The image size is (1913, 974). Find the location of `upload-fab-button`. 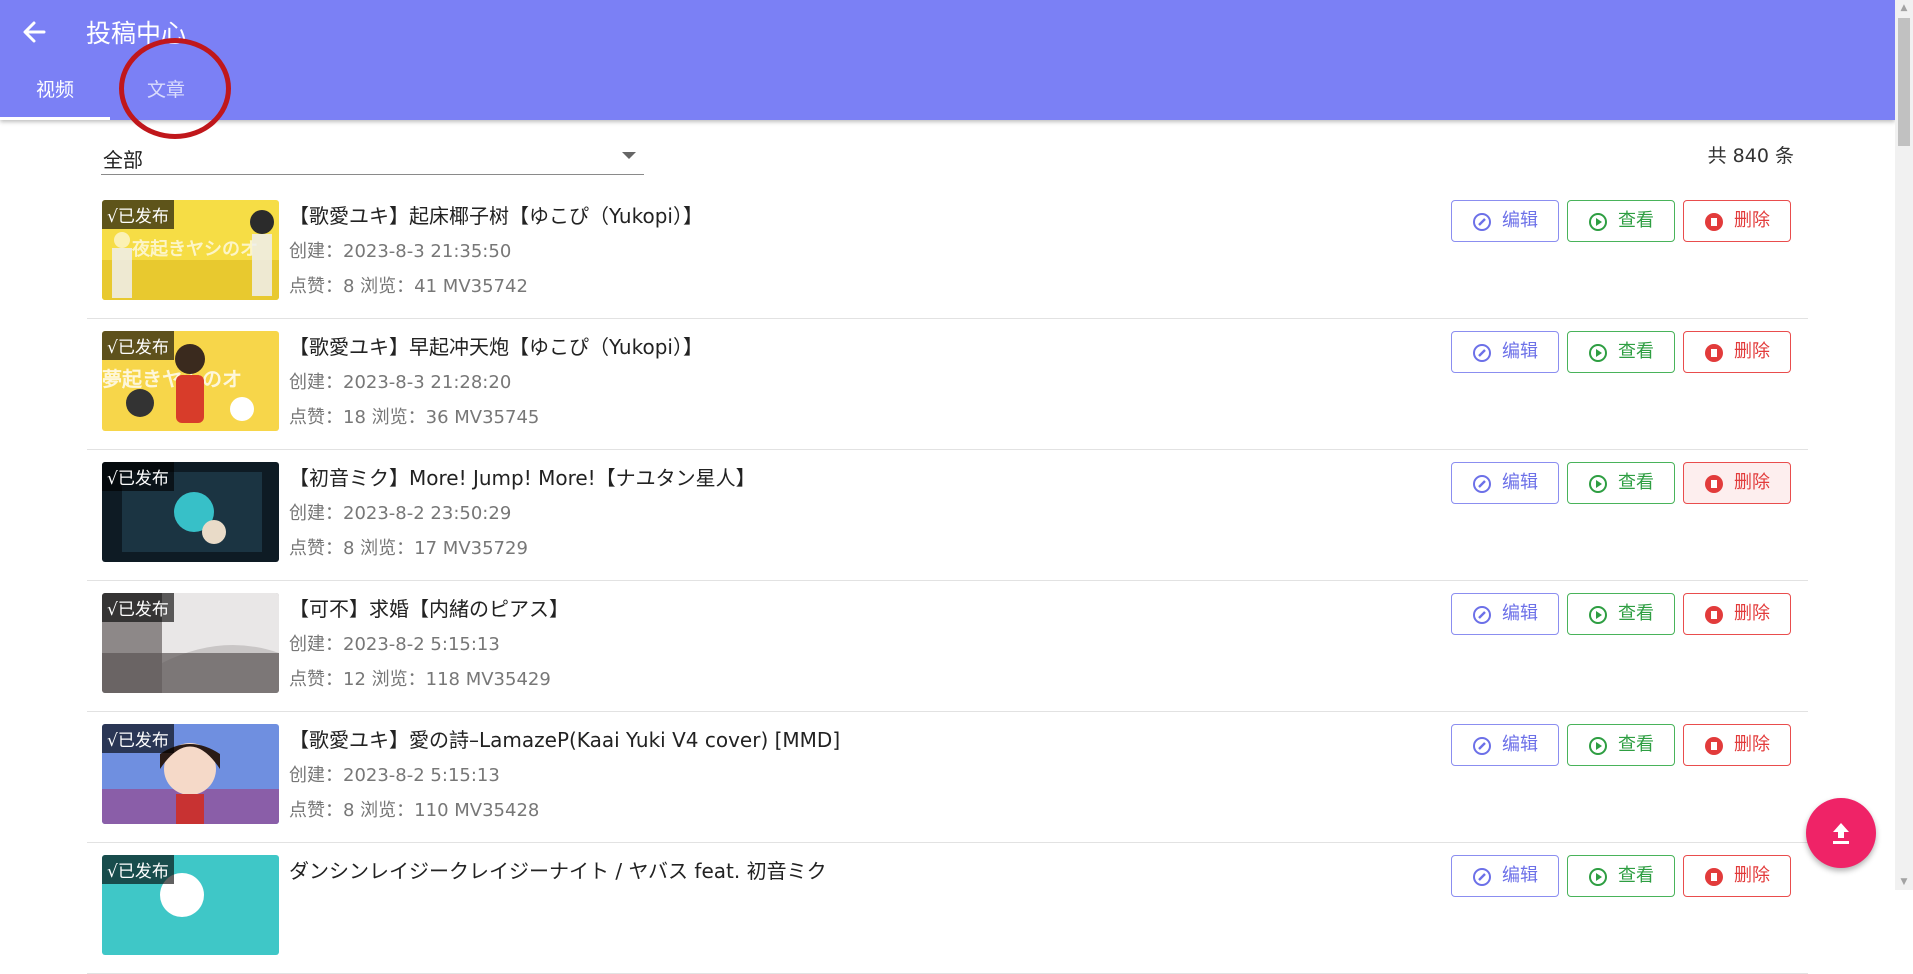

upload-fab-button is located at coordinates (1841, 833).